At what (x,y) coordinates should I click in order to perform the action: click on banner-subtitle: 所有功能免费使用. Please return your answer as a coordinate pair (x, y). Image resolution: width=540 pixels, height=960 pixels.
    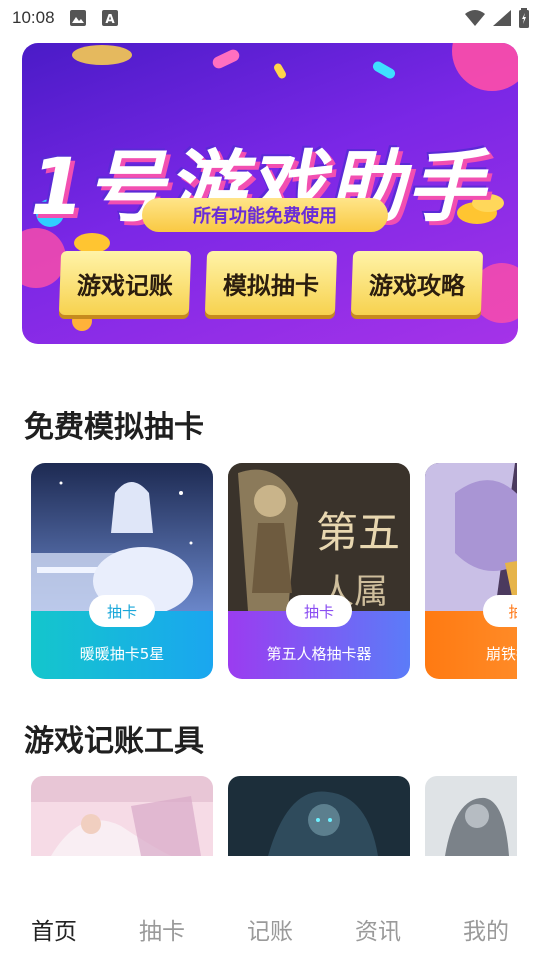
    Looking at the image, I should click on (265, 215).